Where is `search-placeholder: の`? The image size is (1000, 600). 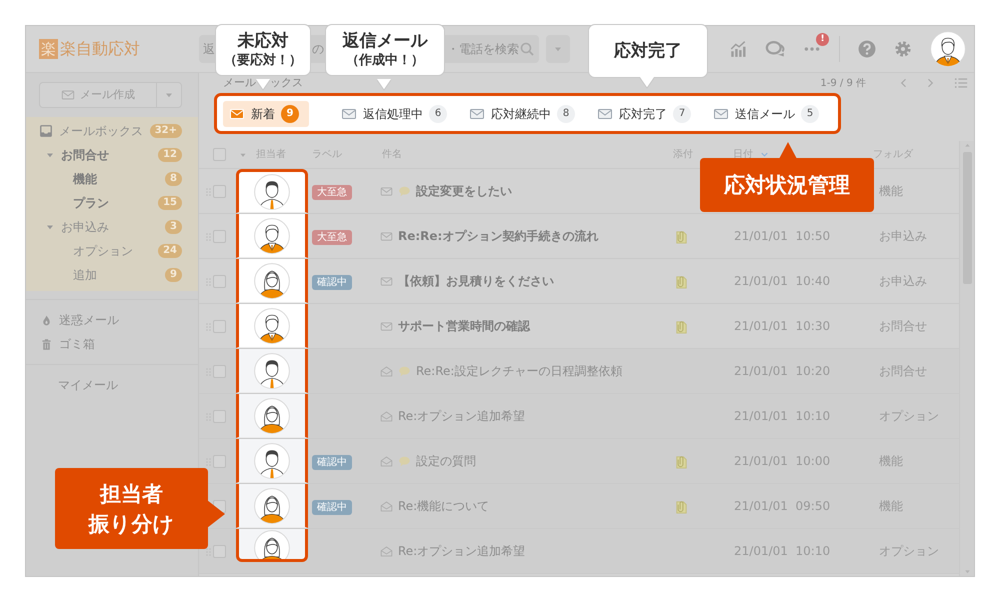
search-placeholder: の is located at coordinates (318, 49).